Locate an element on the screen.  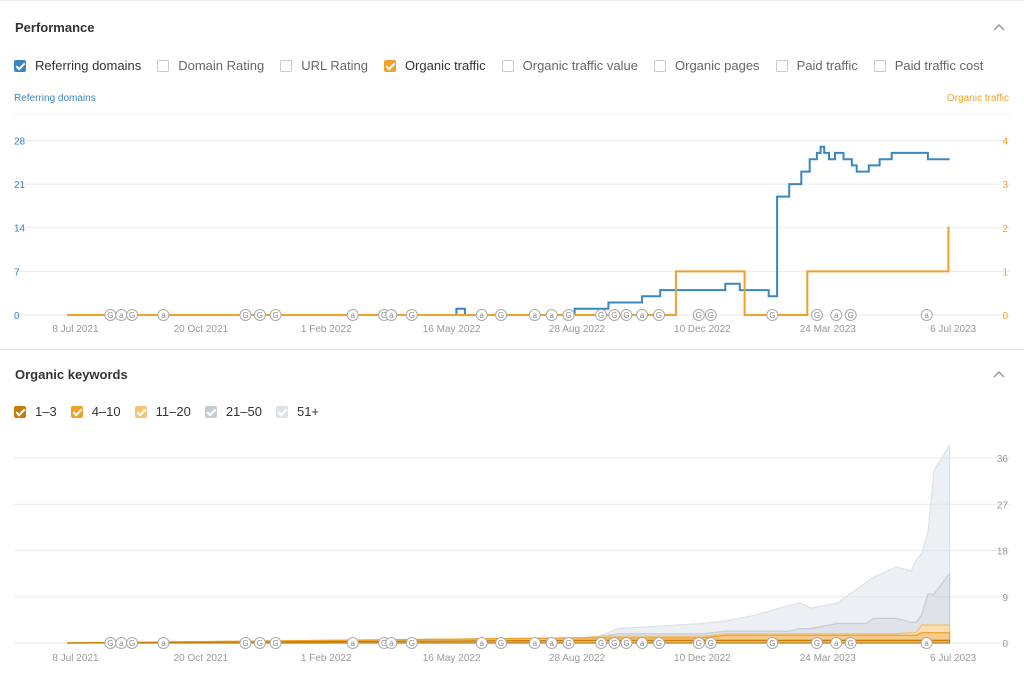
right-y-tick-label: 27 is located at coordinates (1003, 505).